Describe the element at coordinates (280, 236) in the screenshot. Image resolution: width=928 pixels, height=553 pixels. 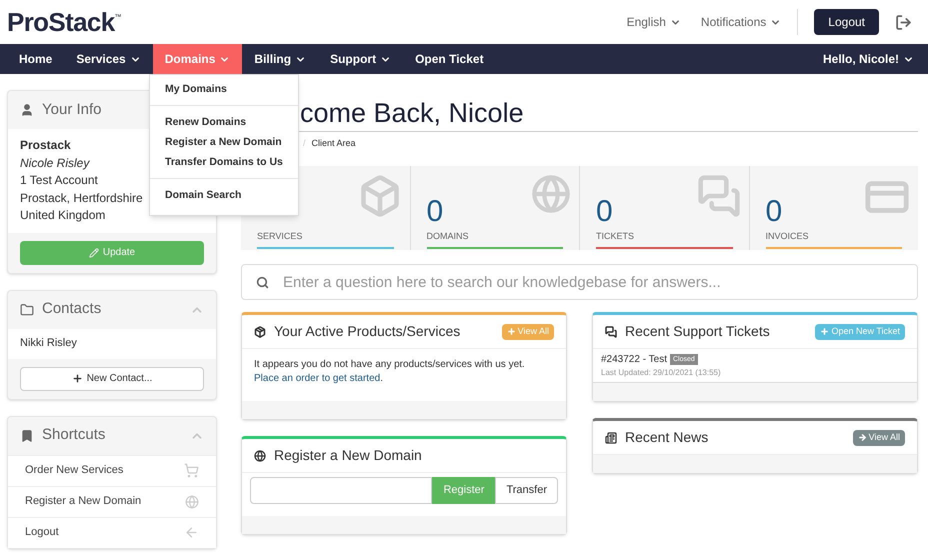
I see `stat-label: SERVICES` at that location.